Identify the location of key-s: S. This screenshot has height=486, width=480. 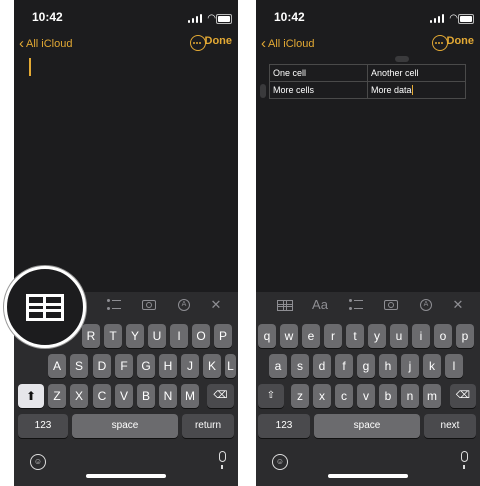
(79, 366).